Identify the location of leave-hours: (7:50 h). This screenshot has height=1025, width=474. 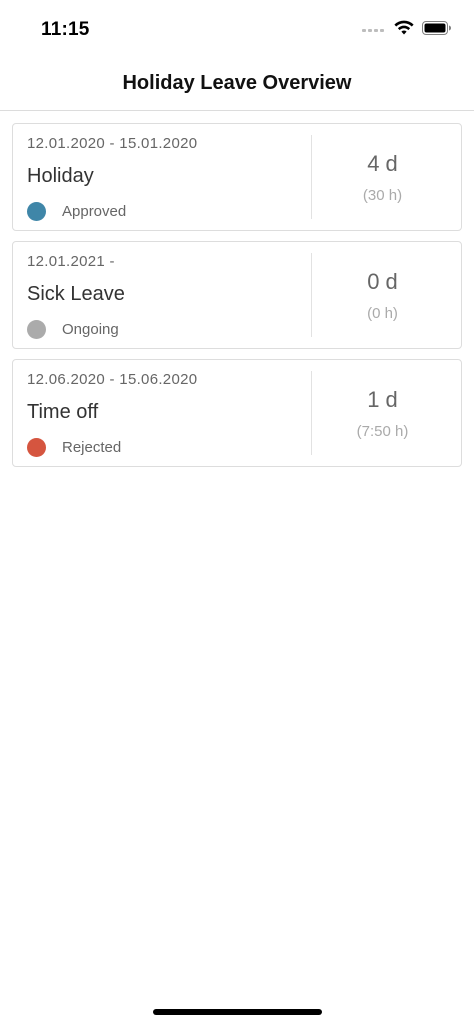
(382, 431).